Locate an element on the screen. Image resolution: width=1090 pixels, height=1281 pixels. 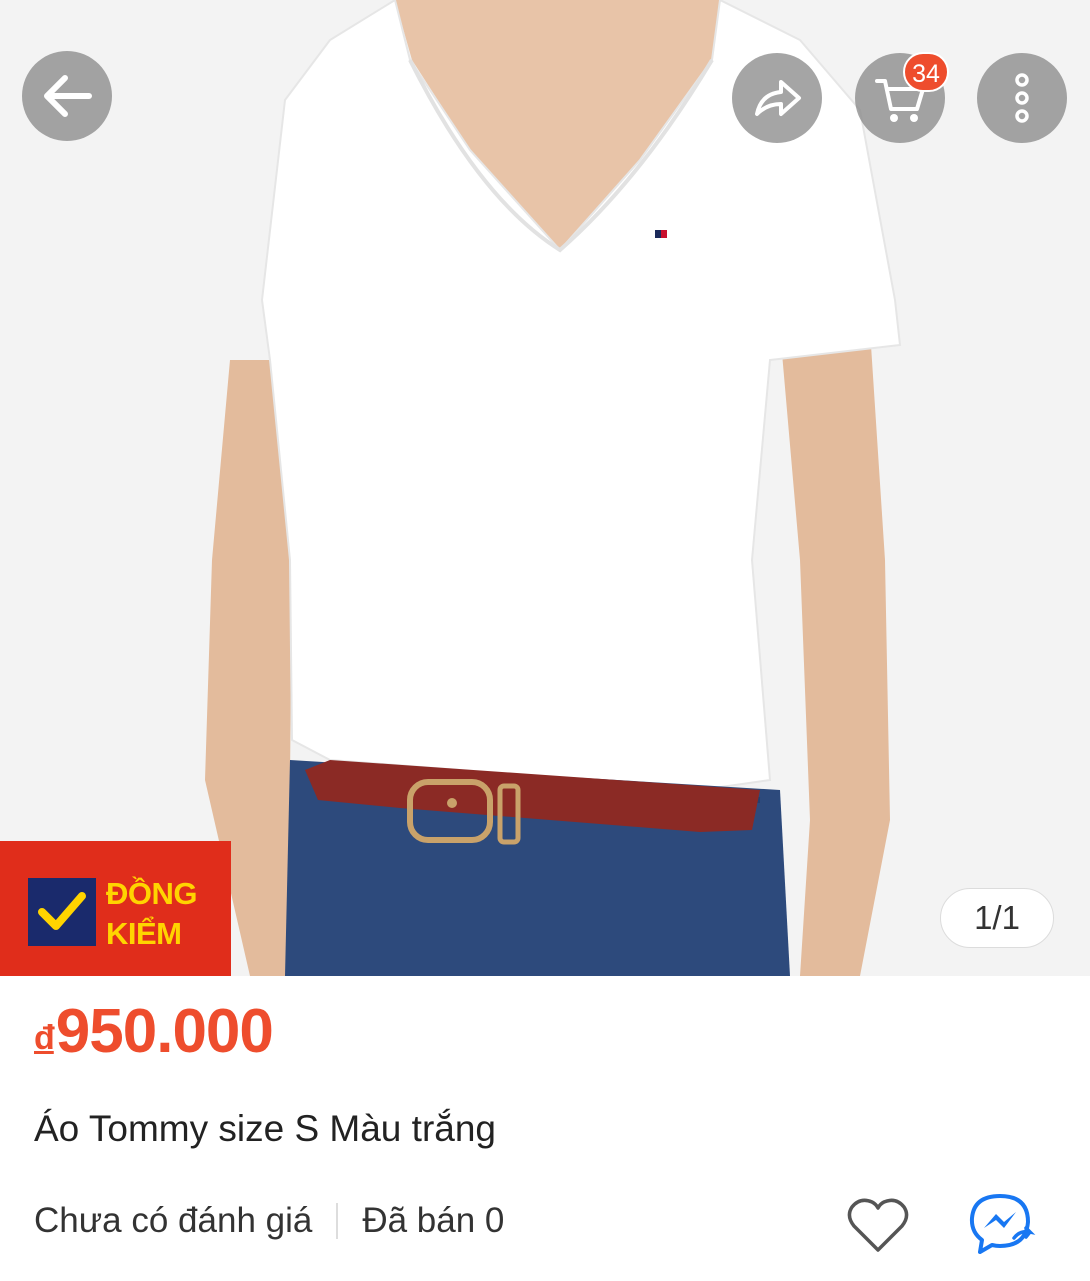
back-button is located at coordinates (67, 96).